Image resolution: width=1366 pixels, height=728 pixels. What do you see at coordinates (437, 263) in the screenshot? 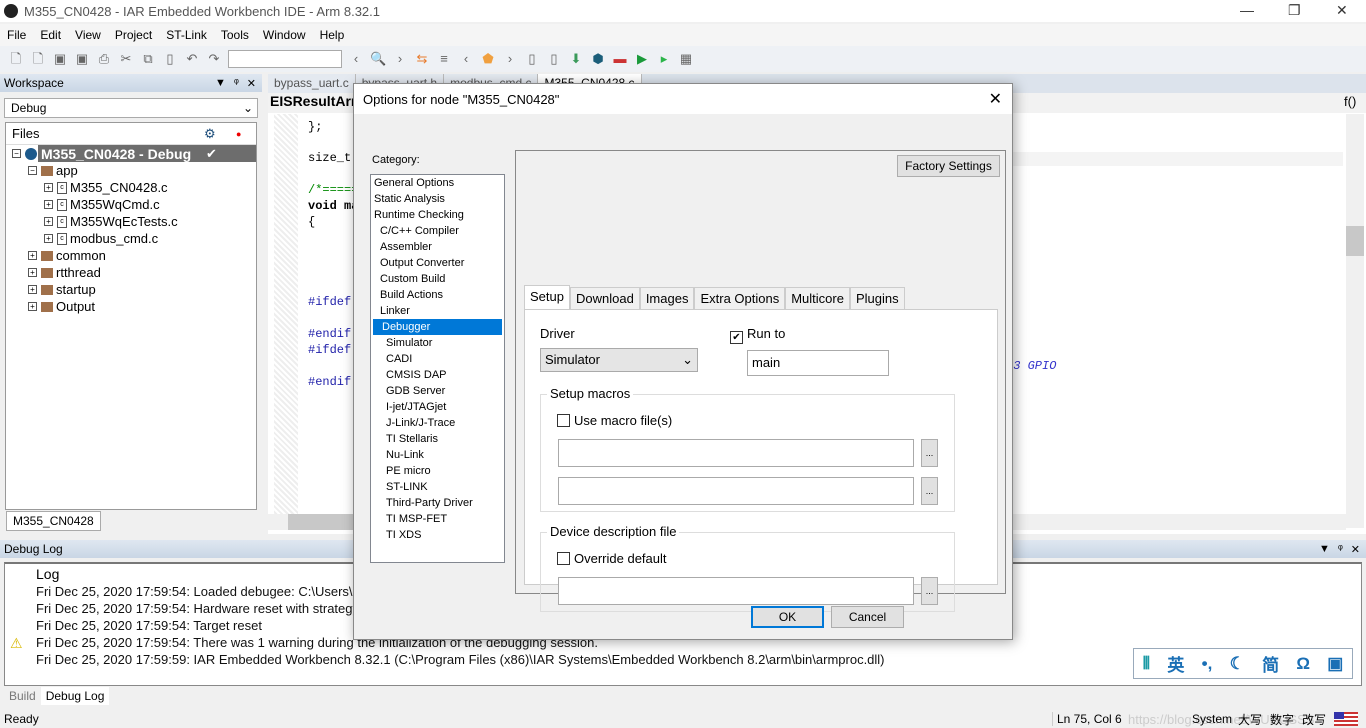
I see `category-item: Output Converter` at bounding box center [437, 263].